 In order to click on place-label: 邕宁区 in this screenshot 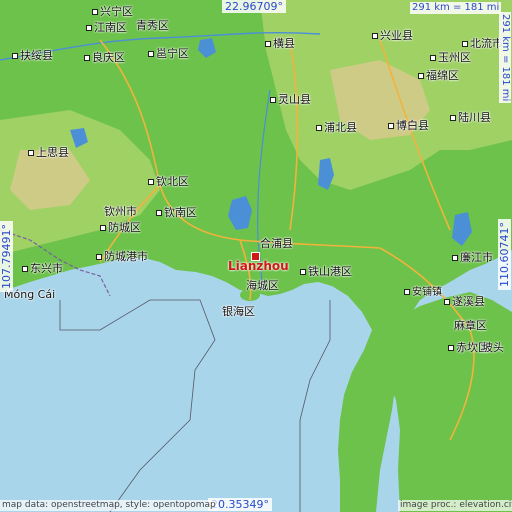, I will do `click(168, 54)`.